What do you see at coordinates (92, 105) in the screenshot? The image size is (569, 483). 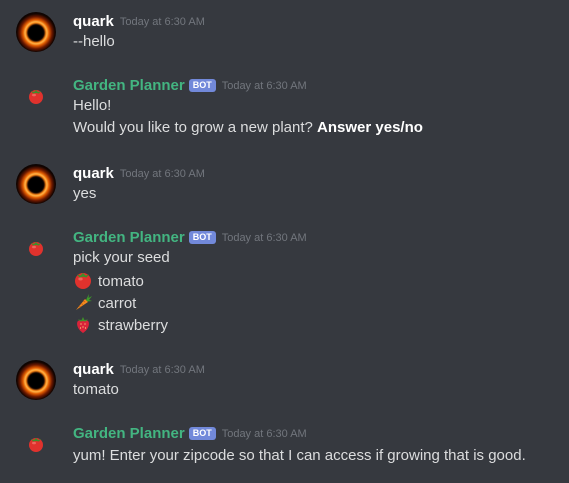 I see `message-text: Hello!` at bounding box center [92, 105].